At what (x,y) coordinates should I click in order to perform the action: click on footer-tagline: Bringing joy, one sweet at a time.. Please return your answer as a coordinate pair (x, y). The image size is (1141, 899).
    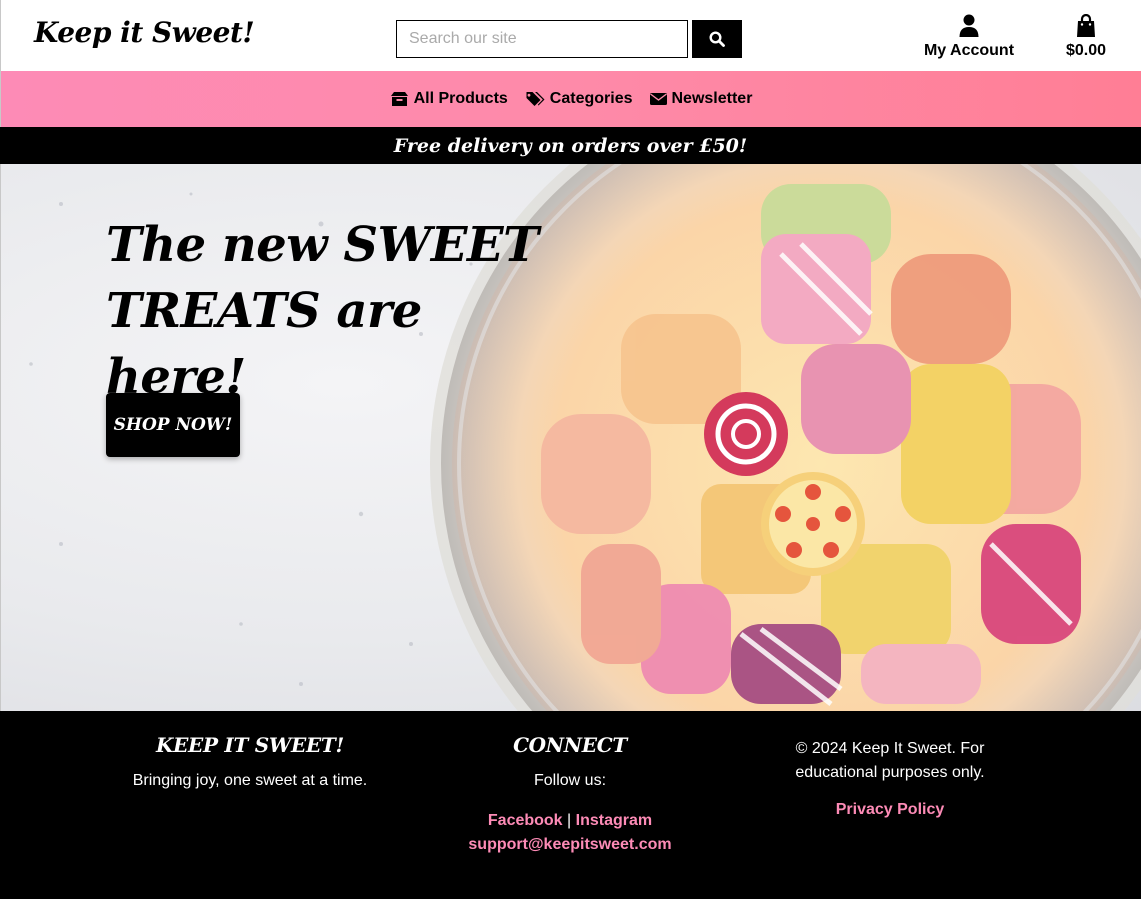
    Looking at the image, I should click on (250, 780).